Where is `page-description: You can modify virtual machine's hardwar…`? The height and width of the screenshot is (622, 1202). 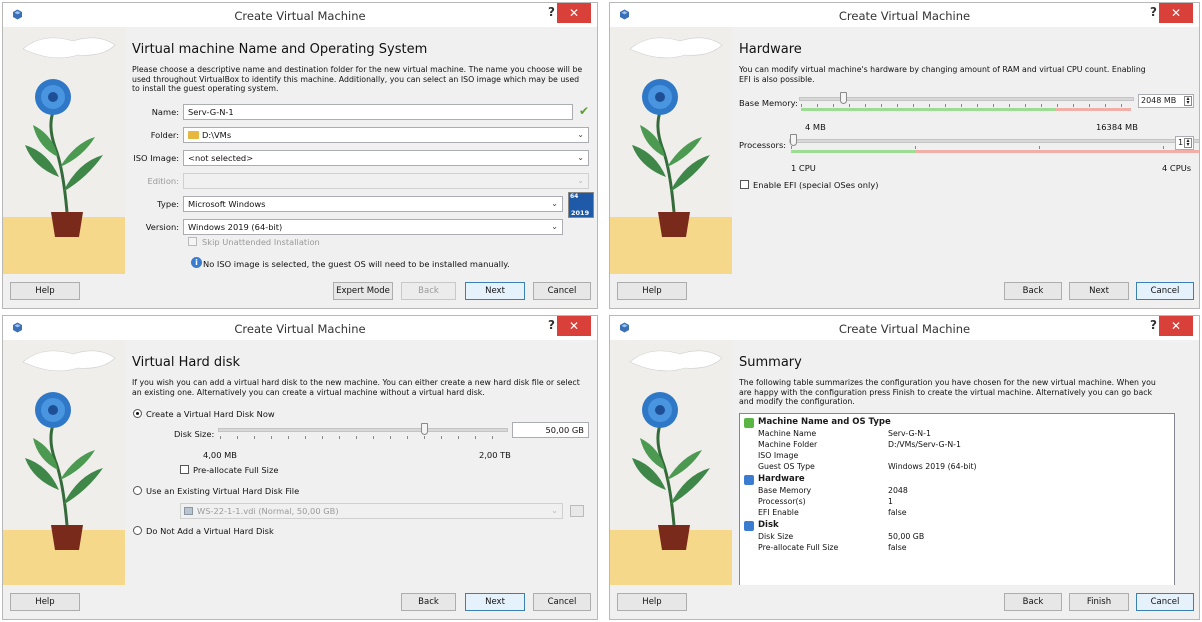 page-description: You can modify virtual machine's hardwar… is located at coordinates (942, 74).